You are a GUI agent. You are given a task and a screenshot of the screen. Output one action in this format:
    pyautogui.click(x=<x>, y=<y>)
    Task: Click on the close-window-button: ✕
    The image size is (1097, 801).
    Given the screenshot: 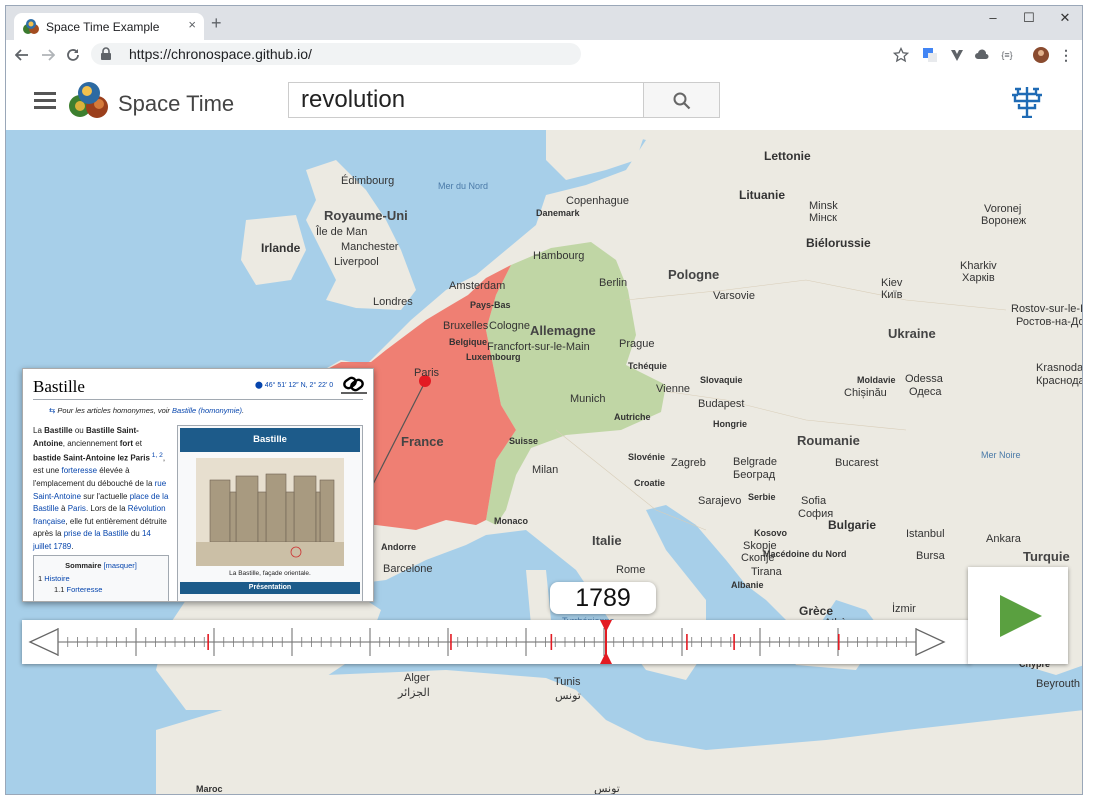 What is the action you would take?
    pyautogui.click(x=1065, y=18)
    